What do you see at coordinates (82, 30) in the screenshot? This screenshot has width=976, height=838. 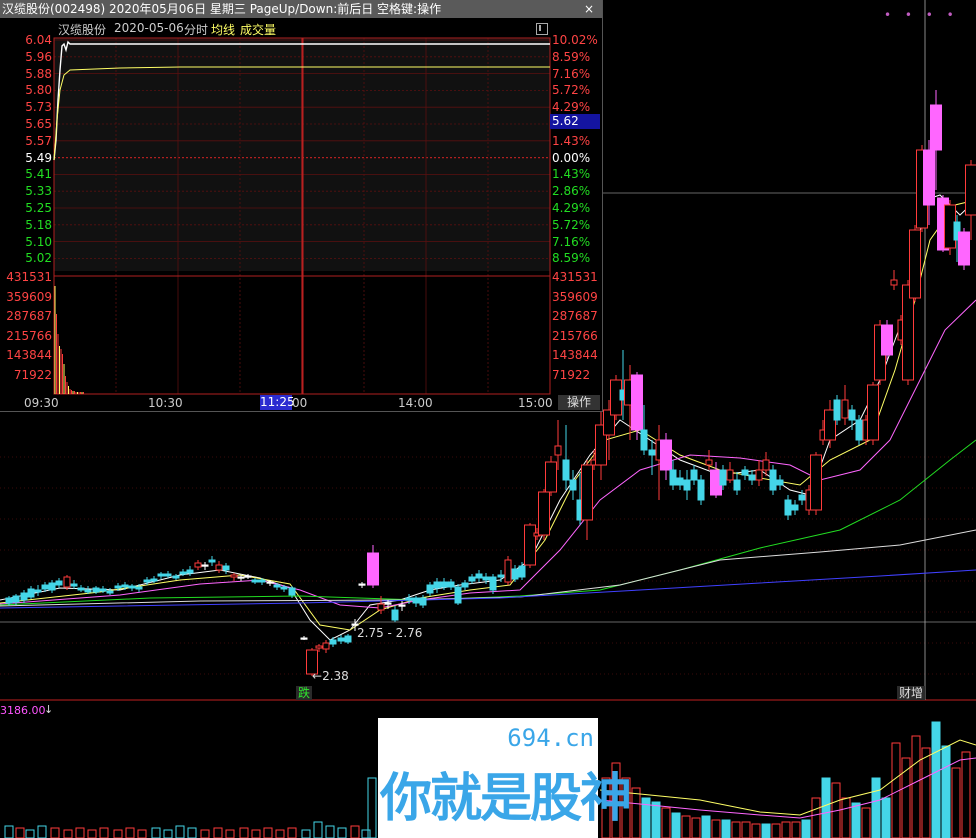 I see `stock-name: 汉缆股份` at bounding box center [82, 30].